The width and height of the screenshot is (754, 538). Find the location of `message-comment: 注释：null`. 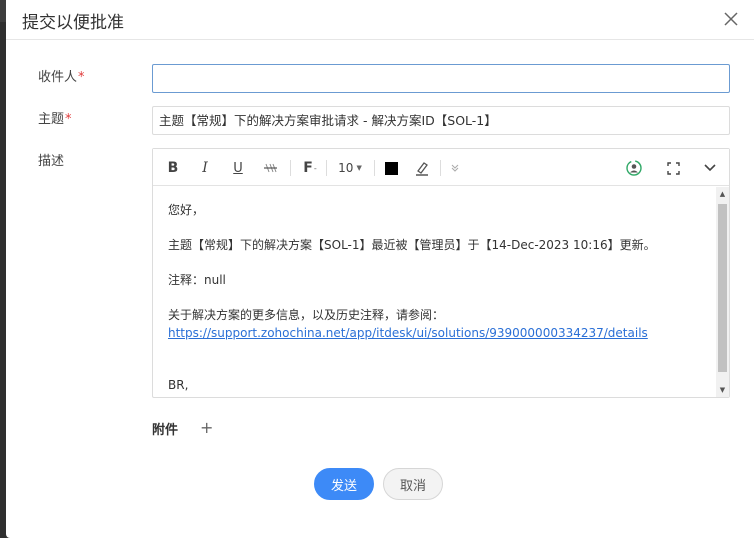

message-comment: 注释：null is located at coordinates (197, 280).